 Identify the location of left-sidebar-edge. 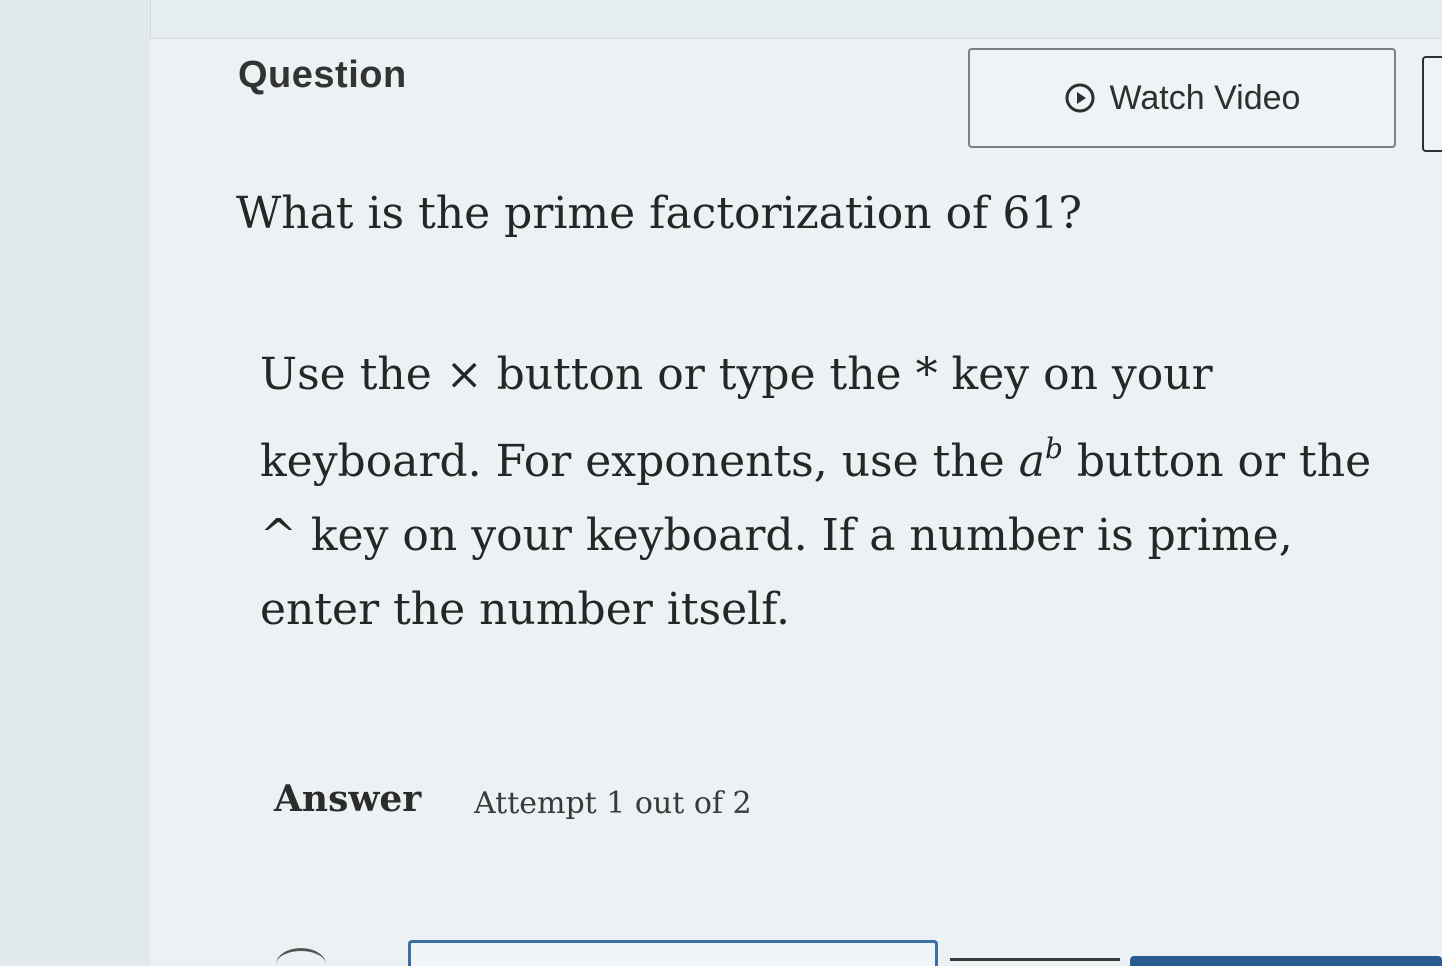
(75, 483).